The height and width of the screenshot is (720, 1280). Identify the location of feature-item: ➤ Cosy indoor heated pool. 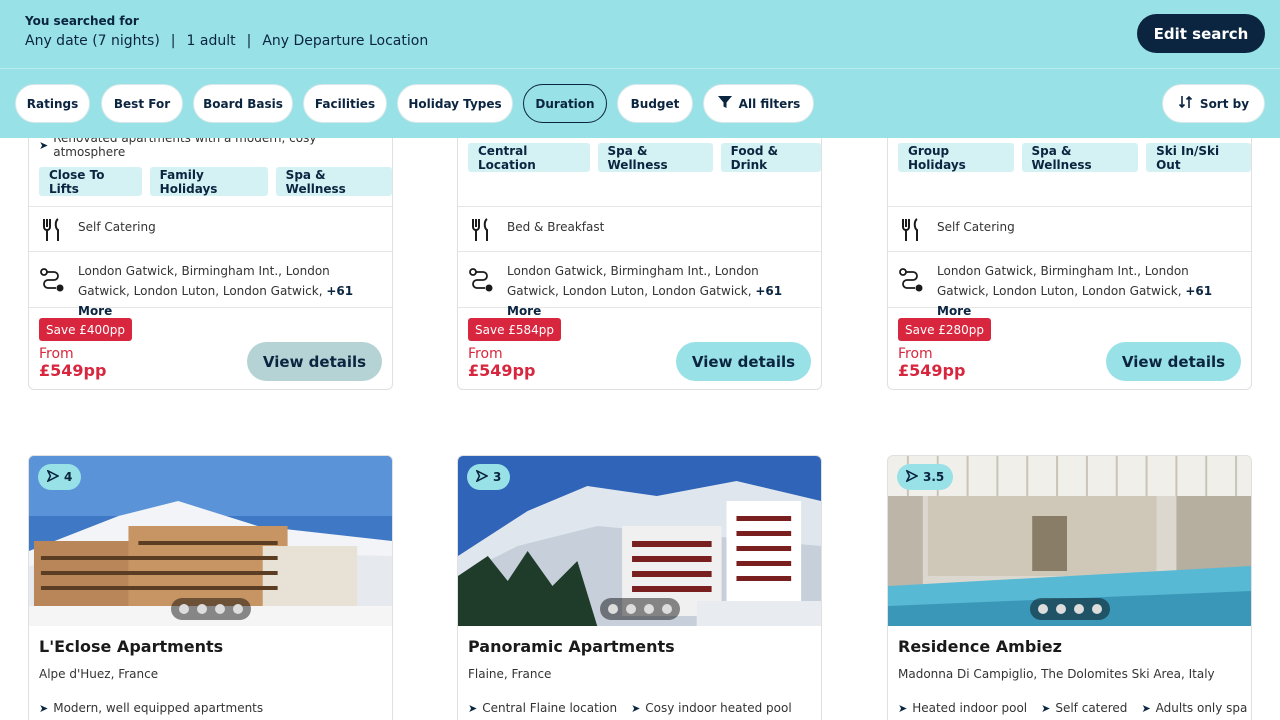
(711, 708).